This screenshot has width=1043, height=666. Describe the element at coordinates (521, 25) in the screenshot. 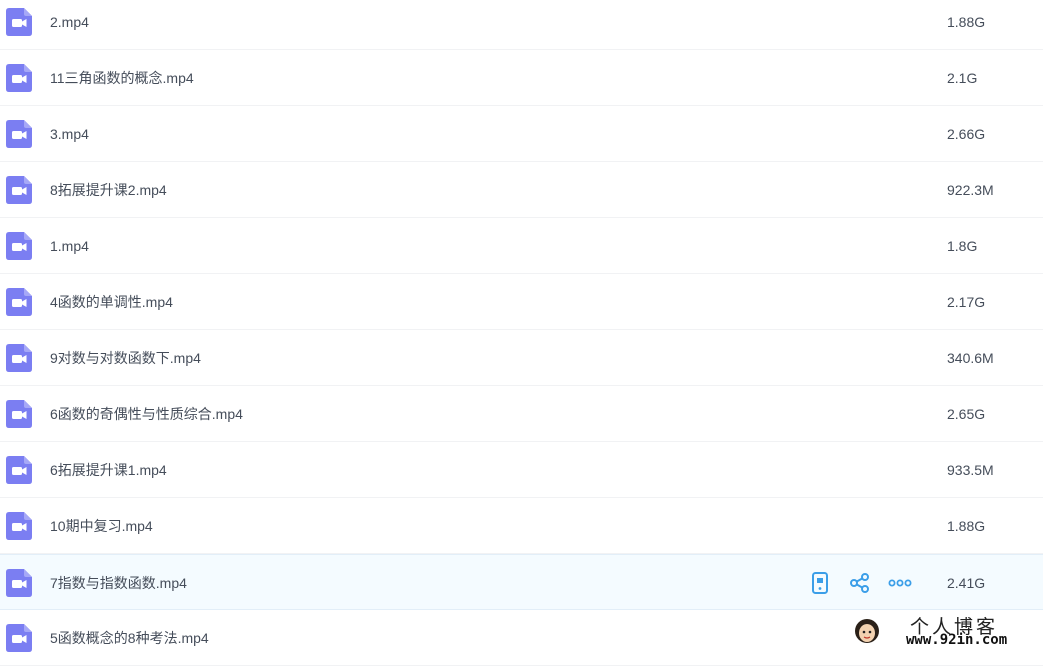

I see `file-row: 2.mp4 1.88G` at that location.